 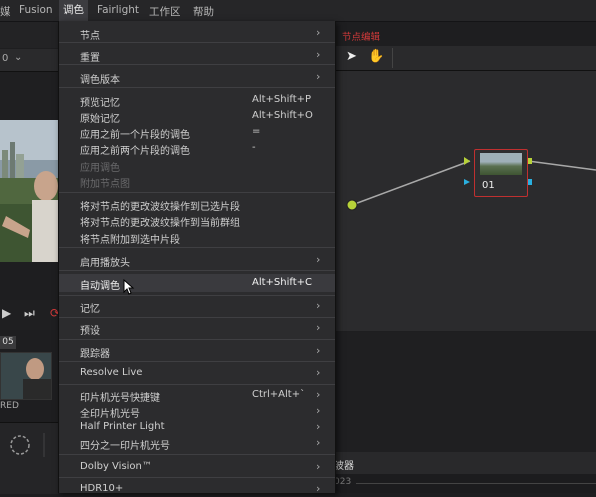 I want to click on menu-item-label: Dolby Vision™, so click(x=116, y=466).